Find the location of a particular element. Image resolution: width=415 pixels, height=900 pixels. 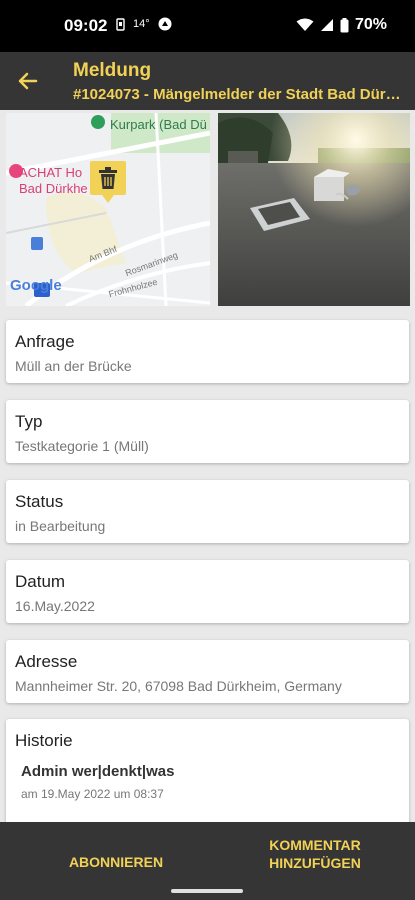

status-icons-right: 70% is located at coordinates (341, 25).